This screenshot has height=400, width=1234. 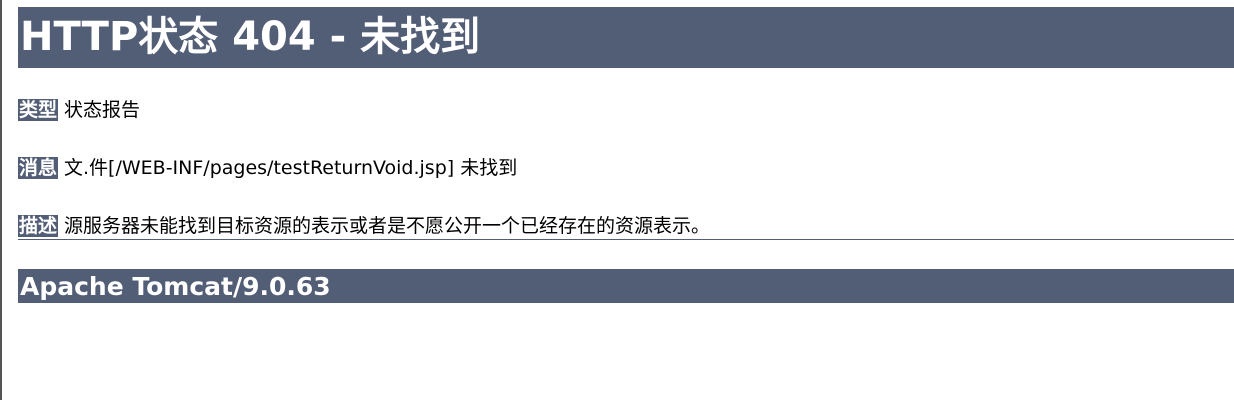 I want to click on server-footer: Apache Tomcat/9.0.63, so click(x=626, y=286).